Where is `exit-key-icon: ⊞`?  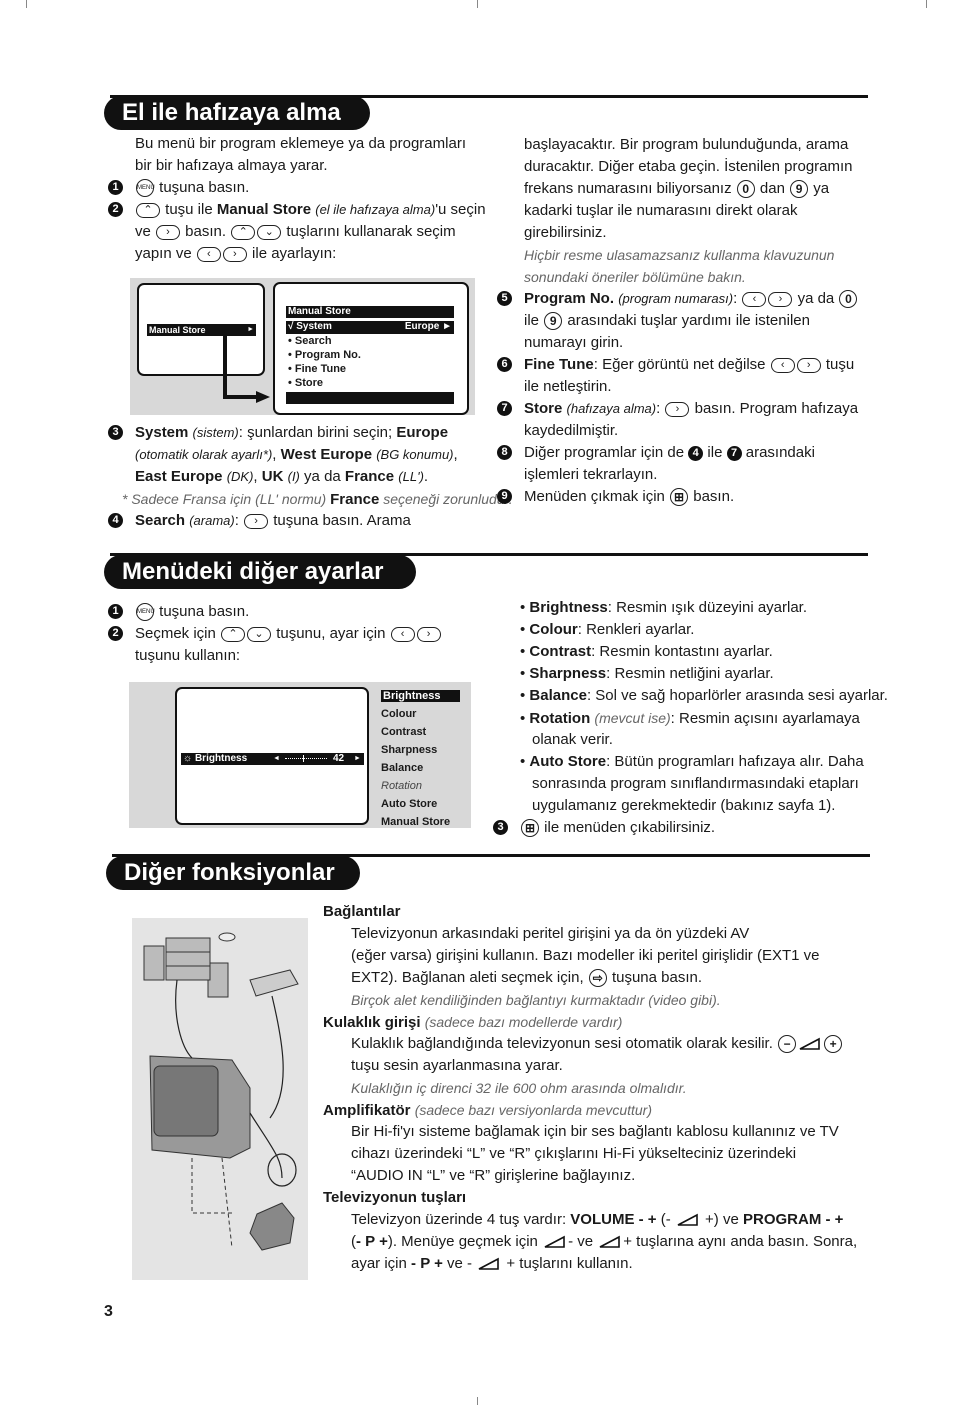
exit-key-icon: ⊞ is located at coordinates (530, 828).